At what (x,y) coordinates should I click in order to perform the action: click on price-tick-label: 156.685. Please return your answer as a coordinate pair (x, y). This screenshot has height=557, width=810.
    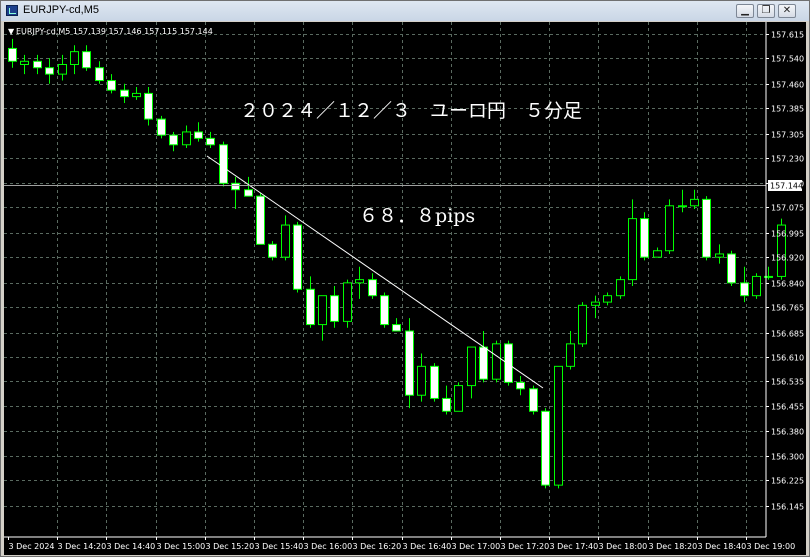
    Looking at the image, I should click on (787, 334).